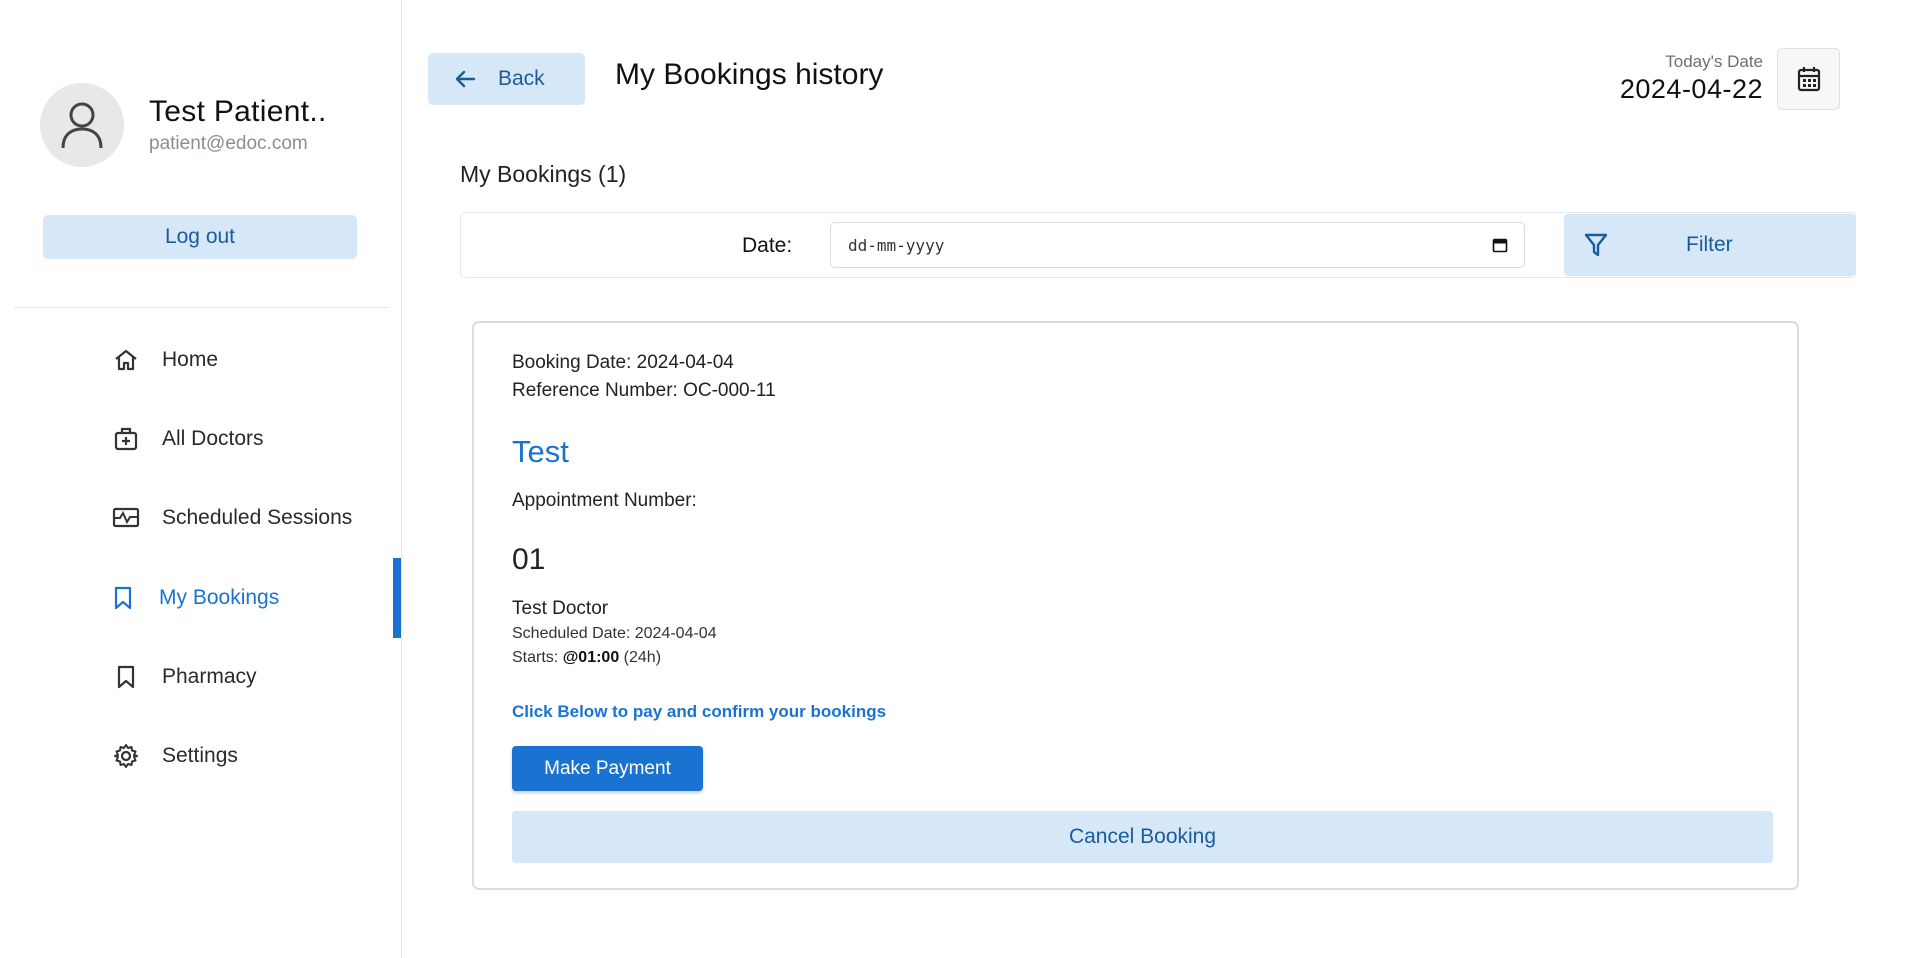 Image resolution: width=1919 pixels, height=958 pixels. I want to click on make-payment-button: Make Payment, so click(607, 768).